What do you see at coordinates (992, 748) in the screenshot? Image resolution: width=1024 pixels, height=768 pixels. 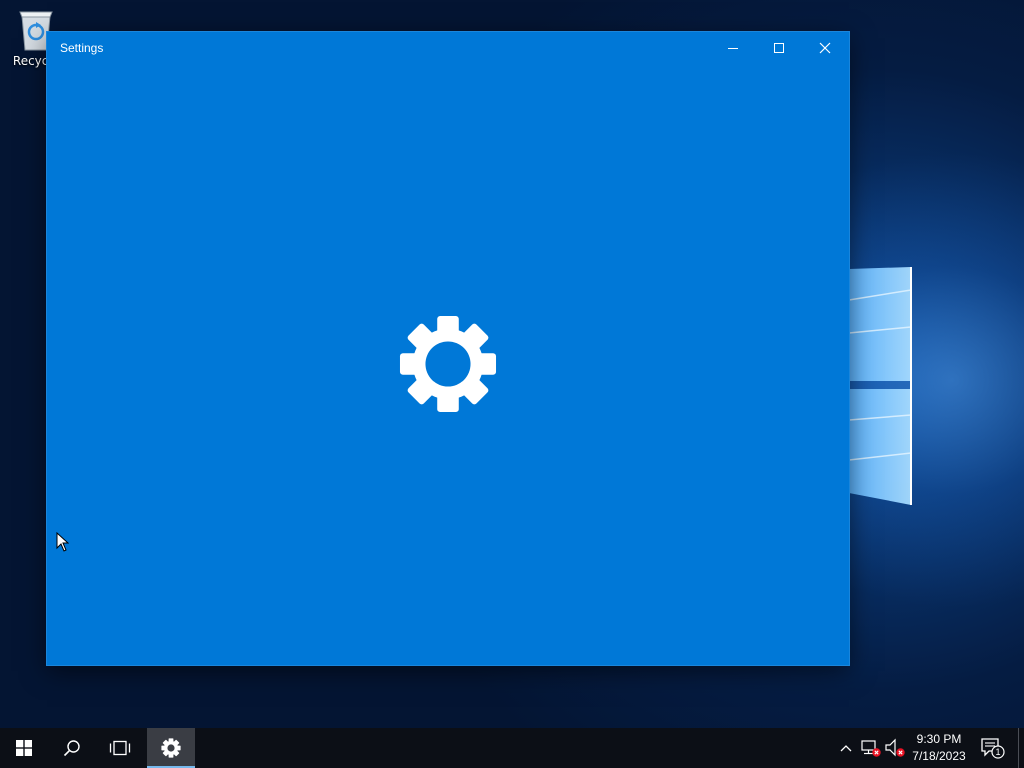 I see `action-center-button: 1` at bounding box center [992, 748].